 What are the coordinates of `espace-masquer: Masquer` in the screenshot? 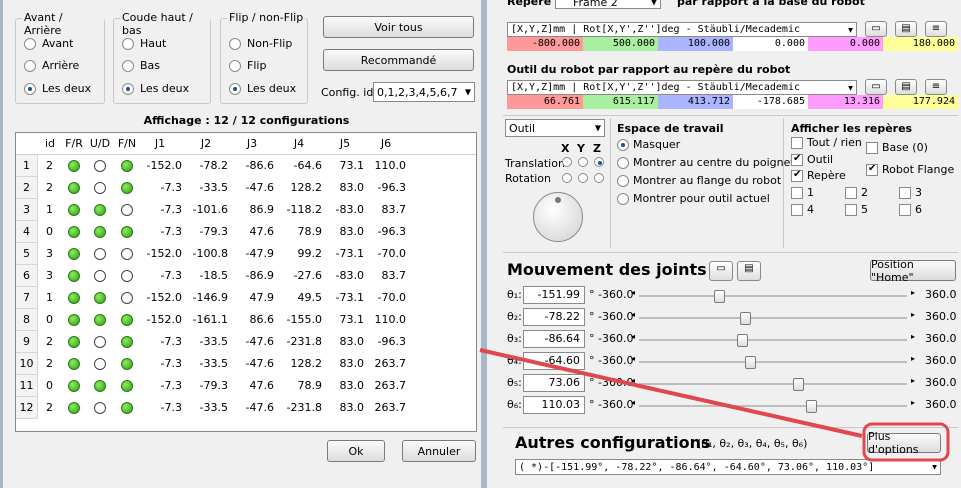 It's located at (648, 144).